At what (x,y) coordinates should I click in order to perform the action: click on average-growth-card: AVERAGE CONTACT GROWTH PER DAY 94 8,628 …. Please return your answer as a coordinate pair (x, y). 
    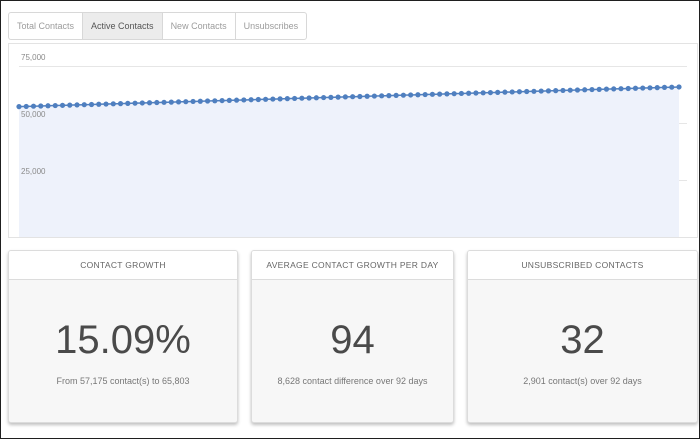
    Looking at the image, I should click on (352, 336).